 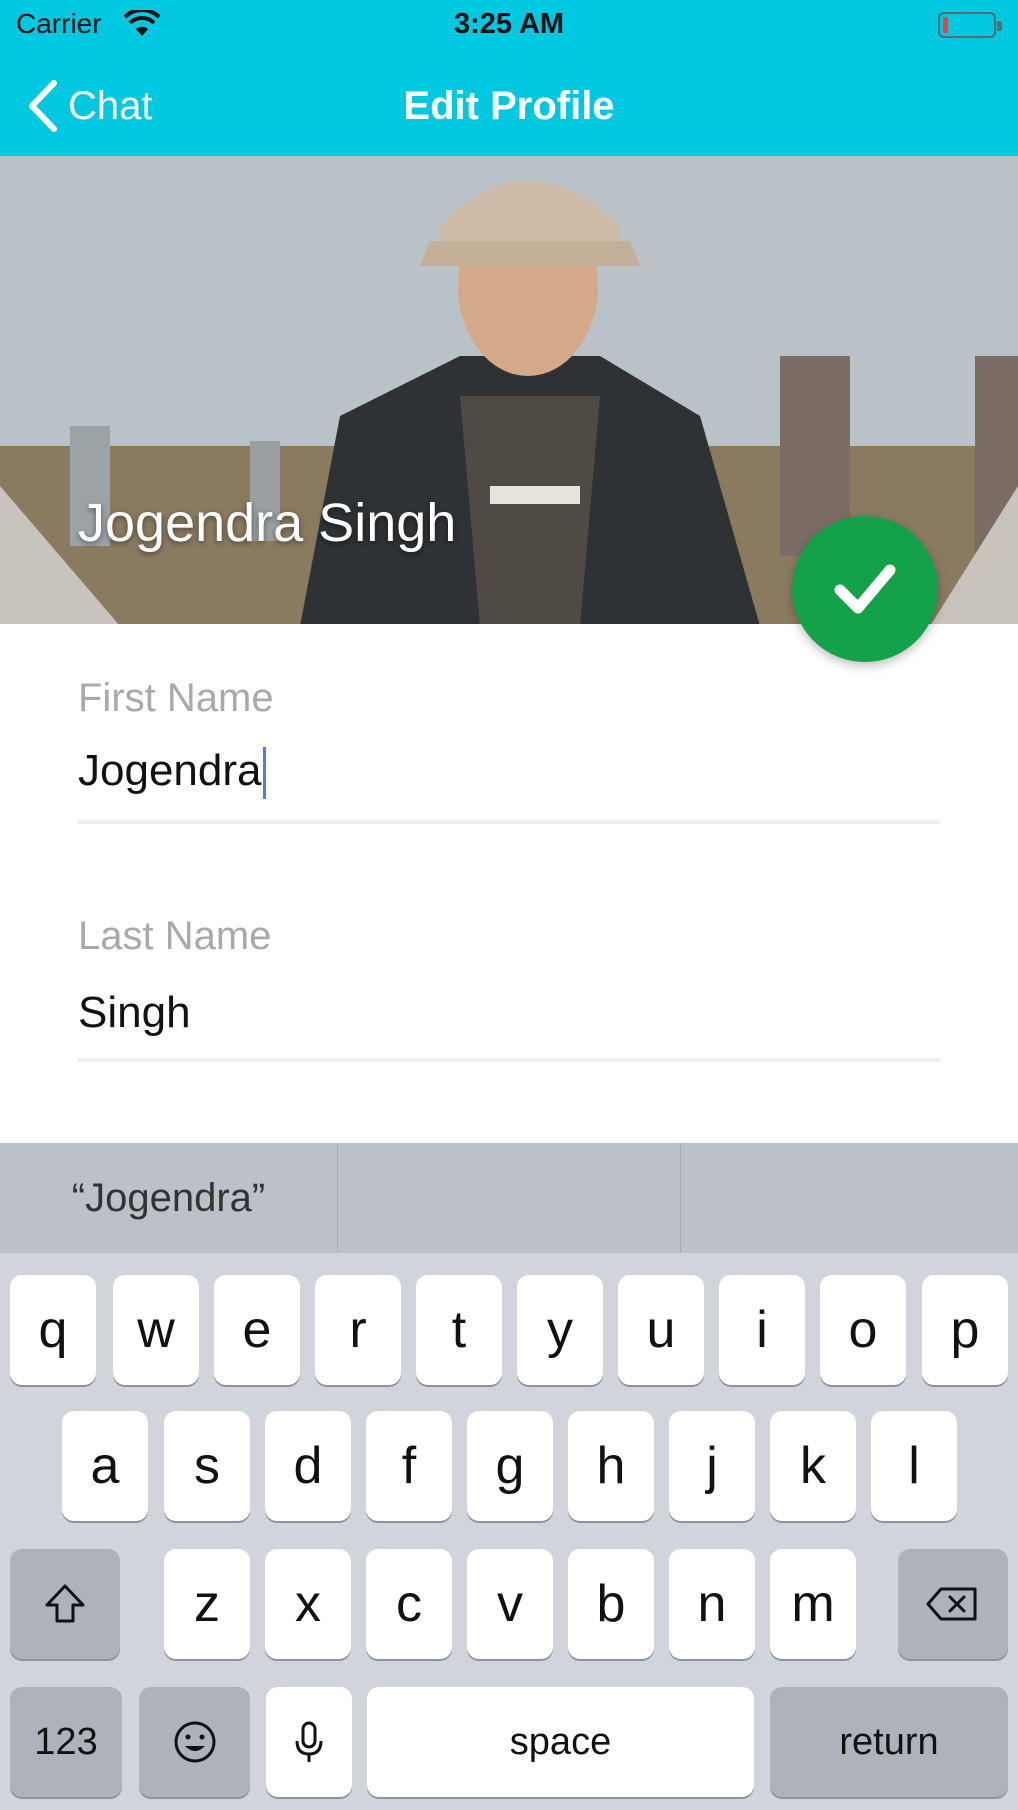 I want to click on key-o: o, so click(x=863, y=1330).